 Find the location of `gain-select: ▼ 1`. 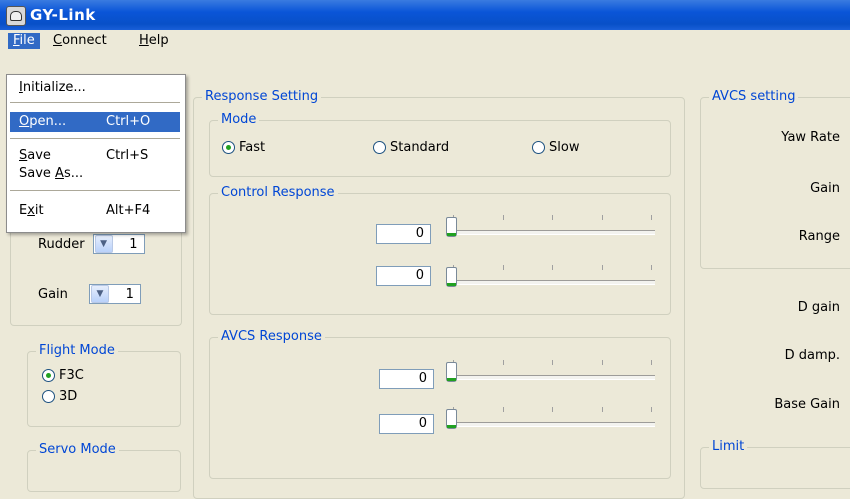

gain-select: ▼ 1 is located at coordinates (114, 294).